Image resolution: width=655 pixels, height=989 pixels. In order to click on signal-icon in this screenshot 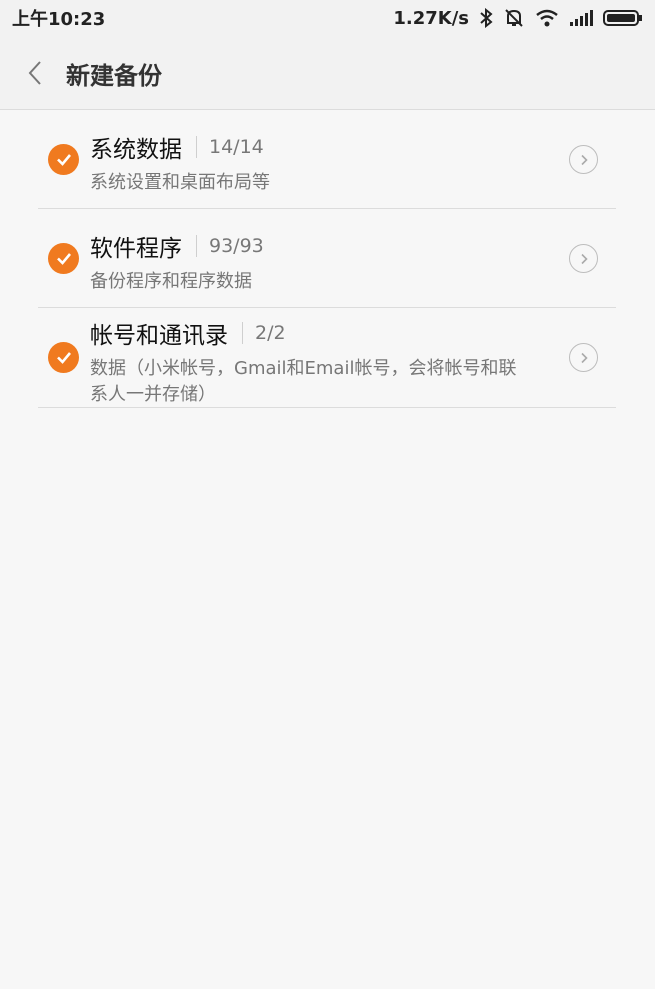, I will do `click(581, 18)`.